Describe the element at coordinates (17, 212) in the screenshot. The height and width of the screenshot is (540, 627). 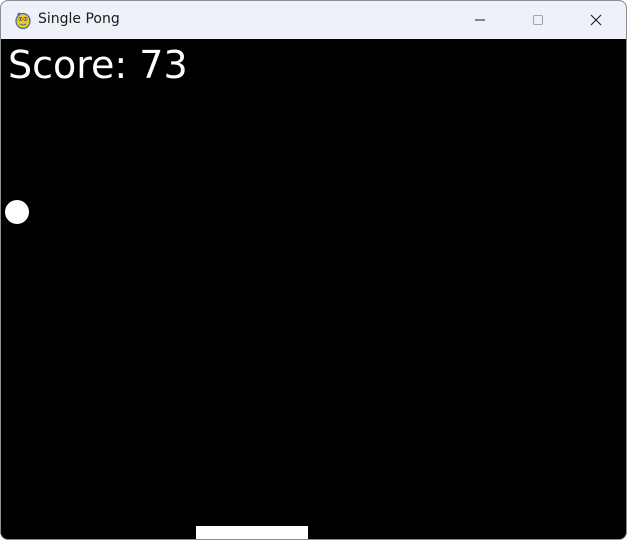
I see `ball` at that location.